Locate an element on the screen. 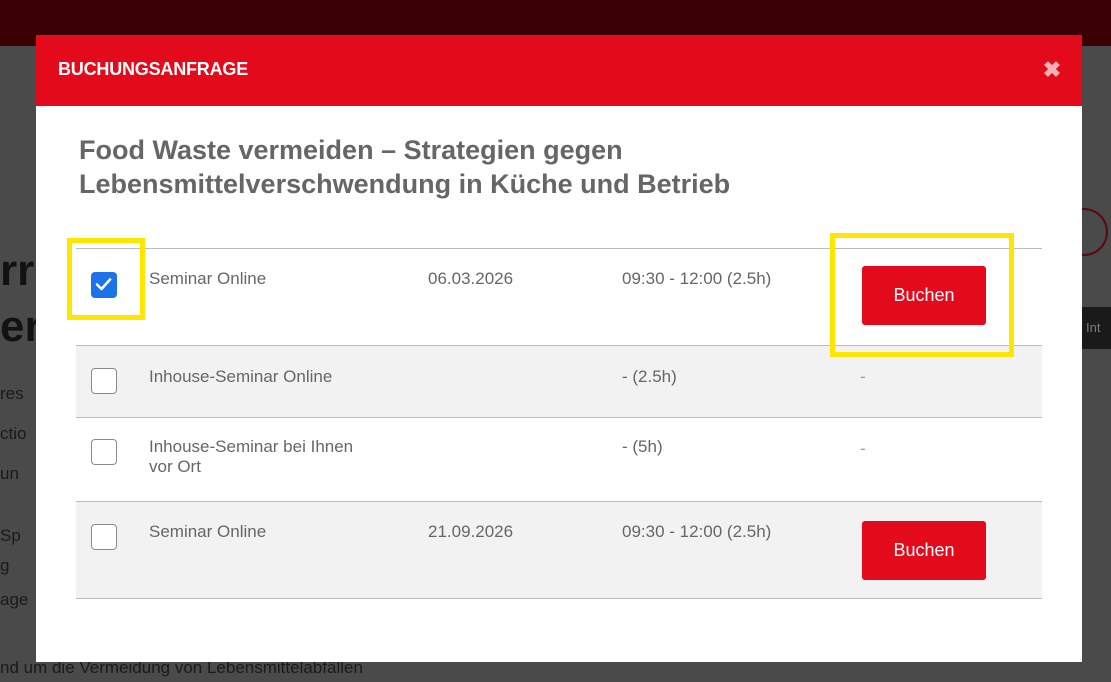 Image resolution: width=1111 pixels, height=682 pixels. background-text-1: res is located at coordinates (12, 393).